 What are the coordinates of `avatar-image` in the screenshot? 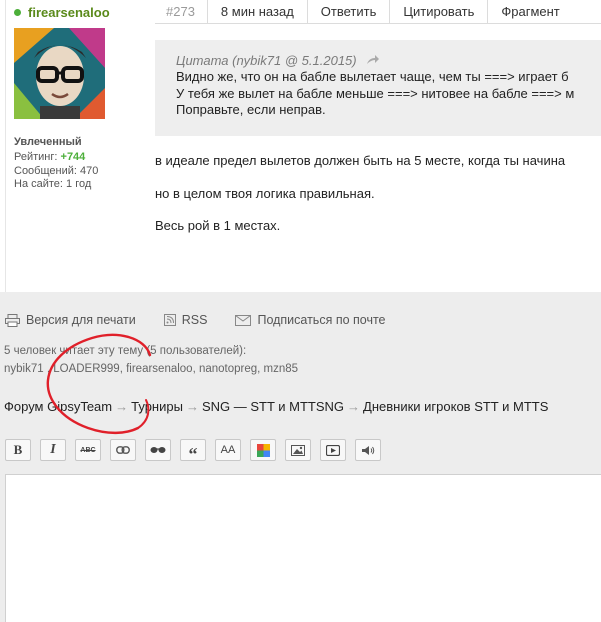 It's located at (59, 73).